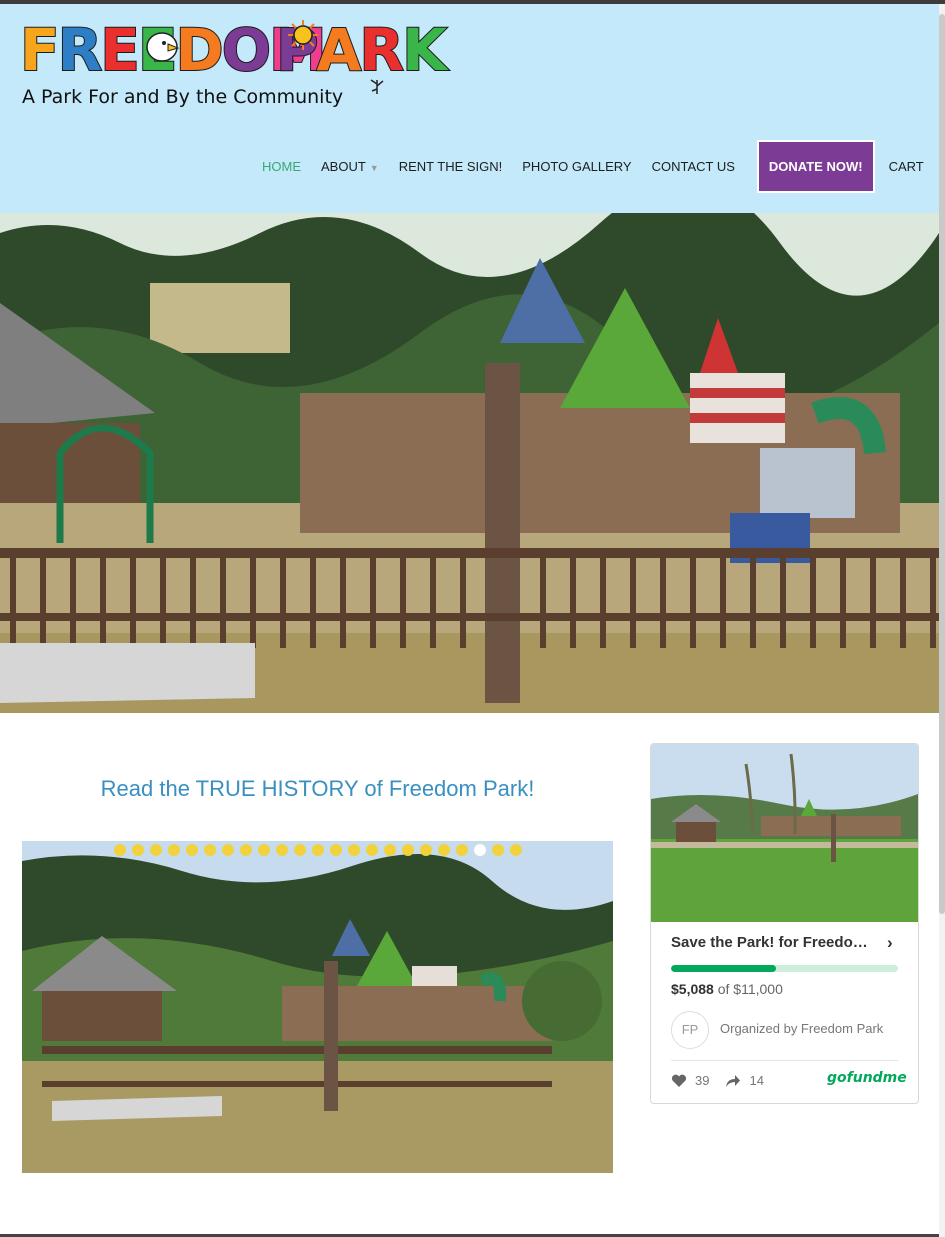  What do you see at coordinates (906, 166) in the screenshot?
I see `nav-cart: CART` at bounding box center [906, 166].